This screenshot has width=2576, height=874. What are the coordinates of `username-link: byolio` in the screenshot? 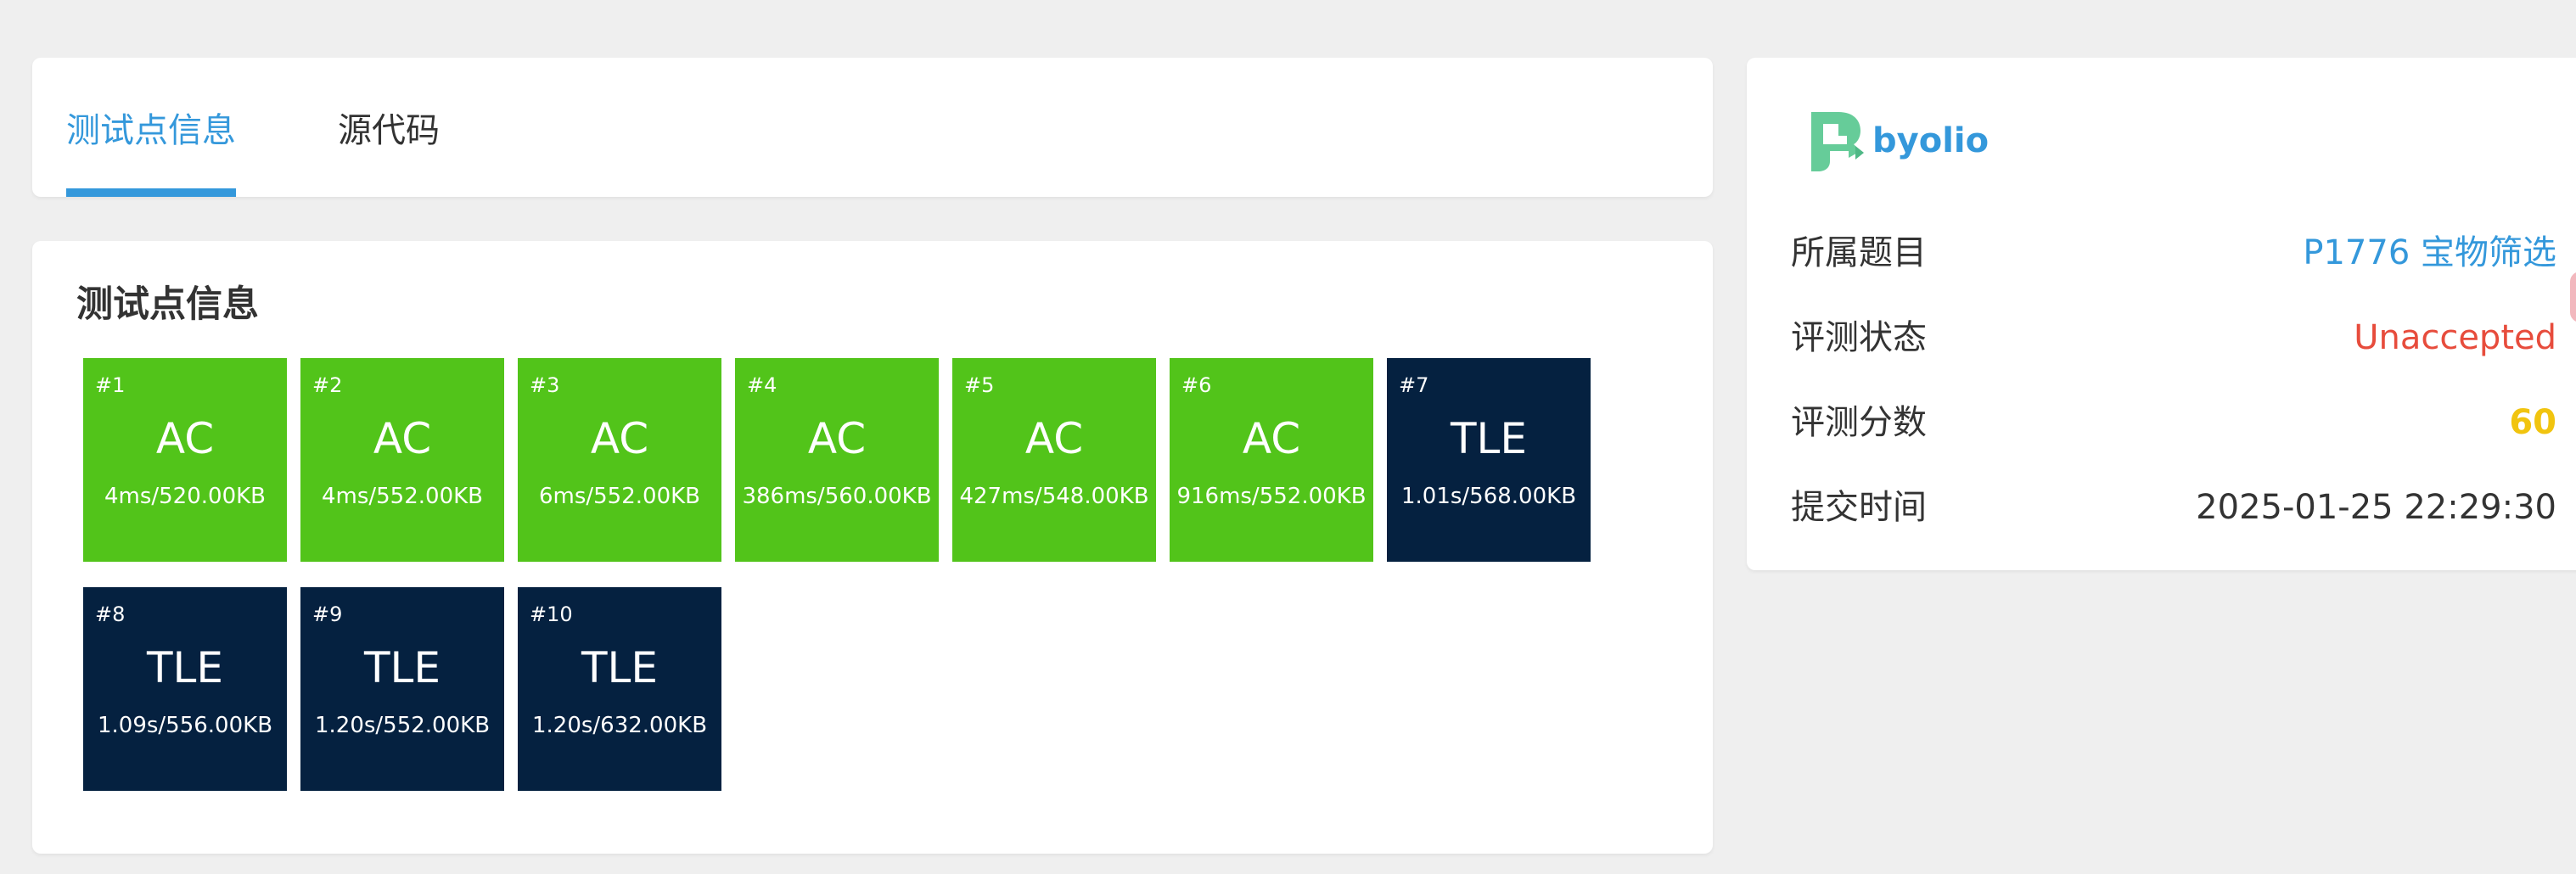 It's located at (1930, 141).